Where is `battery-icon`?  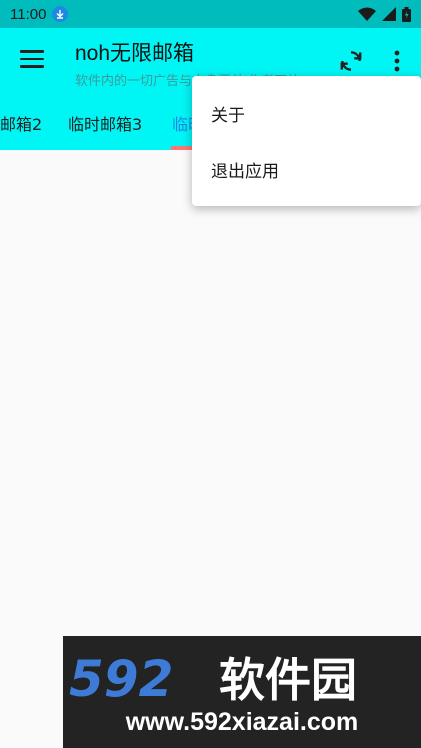 battery-icon is located at coordinates (406, 14).